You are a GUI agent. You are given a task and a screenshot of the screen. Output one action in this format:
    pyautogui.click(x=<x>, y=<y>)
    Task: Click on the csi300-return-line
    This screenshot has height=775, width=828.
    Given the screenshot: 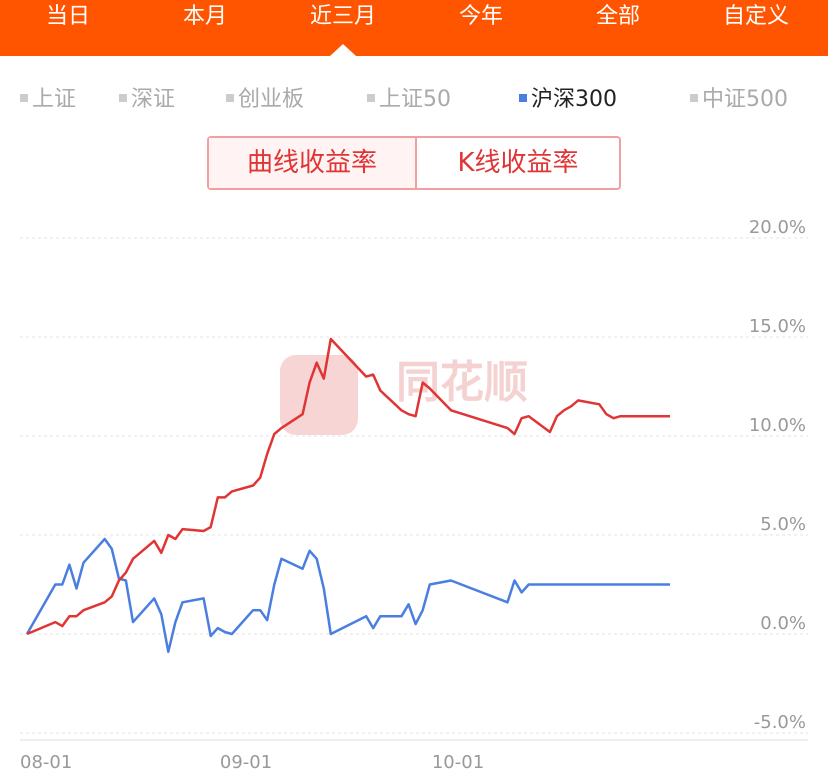 What is the action you would take?
    pyautogui.click(x=347, y=595)
    